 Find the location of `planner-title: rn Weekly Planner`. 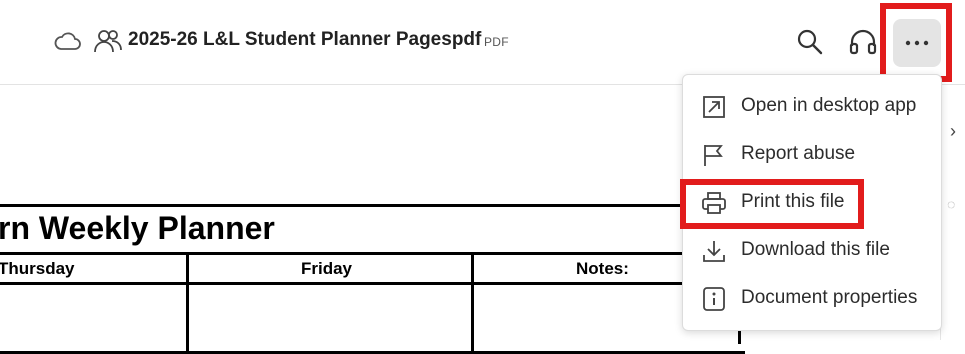

planner-title: rn Weekly Planner is located at coordinates (137, 228).